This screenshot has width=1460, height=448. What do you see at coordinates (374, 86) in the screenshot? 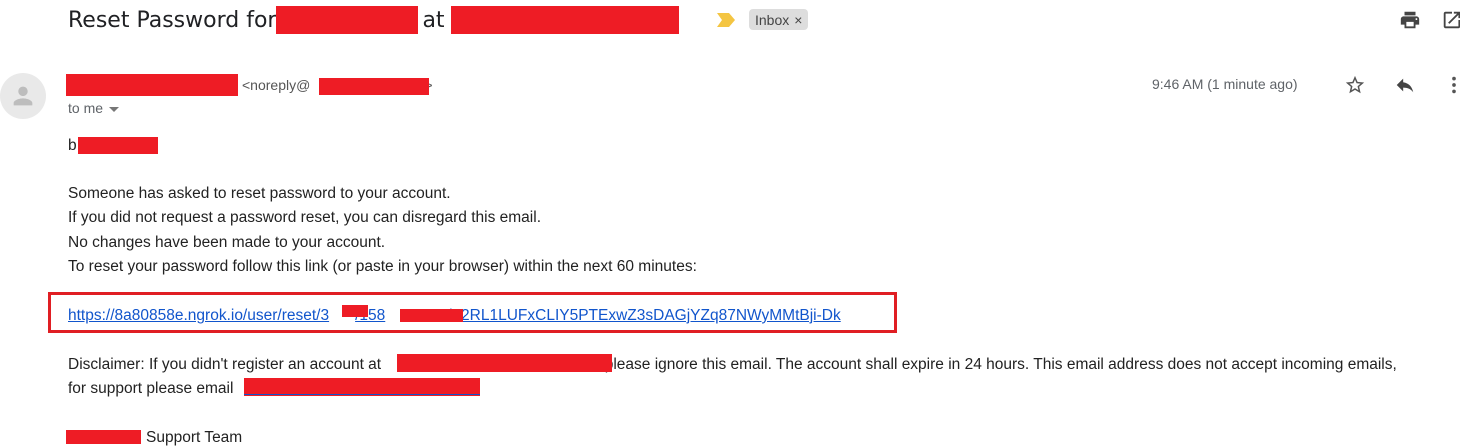
I see `redacted-sender-domain` at bounding box center [374, 86].